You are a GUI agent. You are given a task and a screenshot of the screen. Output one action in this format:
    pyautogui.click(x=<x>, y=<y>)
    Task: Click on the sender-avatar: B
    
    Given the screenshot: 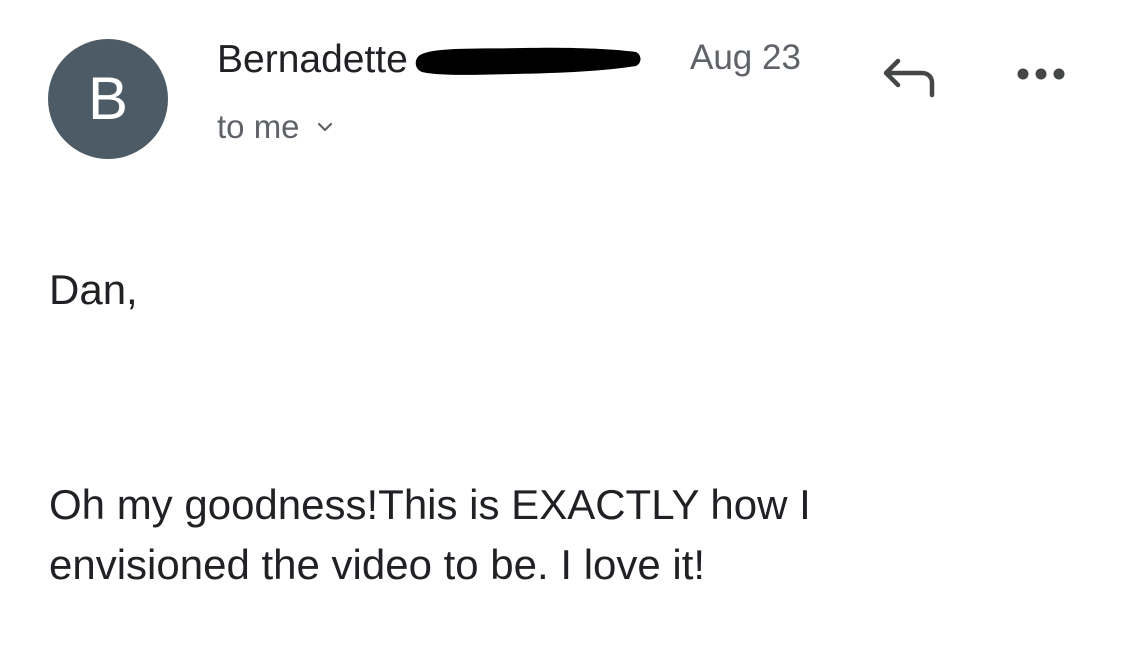 What is the action you would take?
    pyautogui.click(x=108, y=99)
    